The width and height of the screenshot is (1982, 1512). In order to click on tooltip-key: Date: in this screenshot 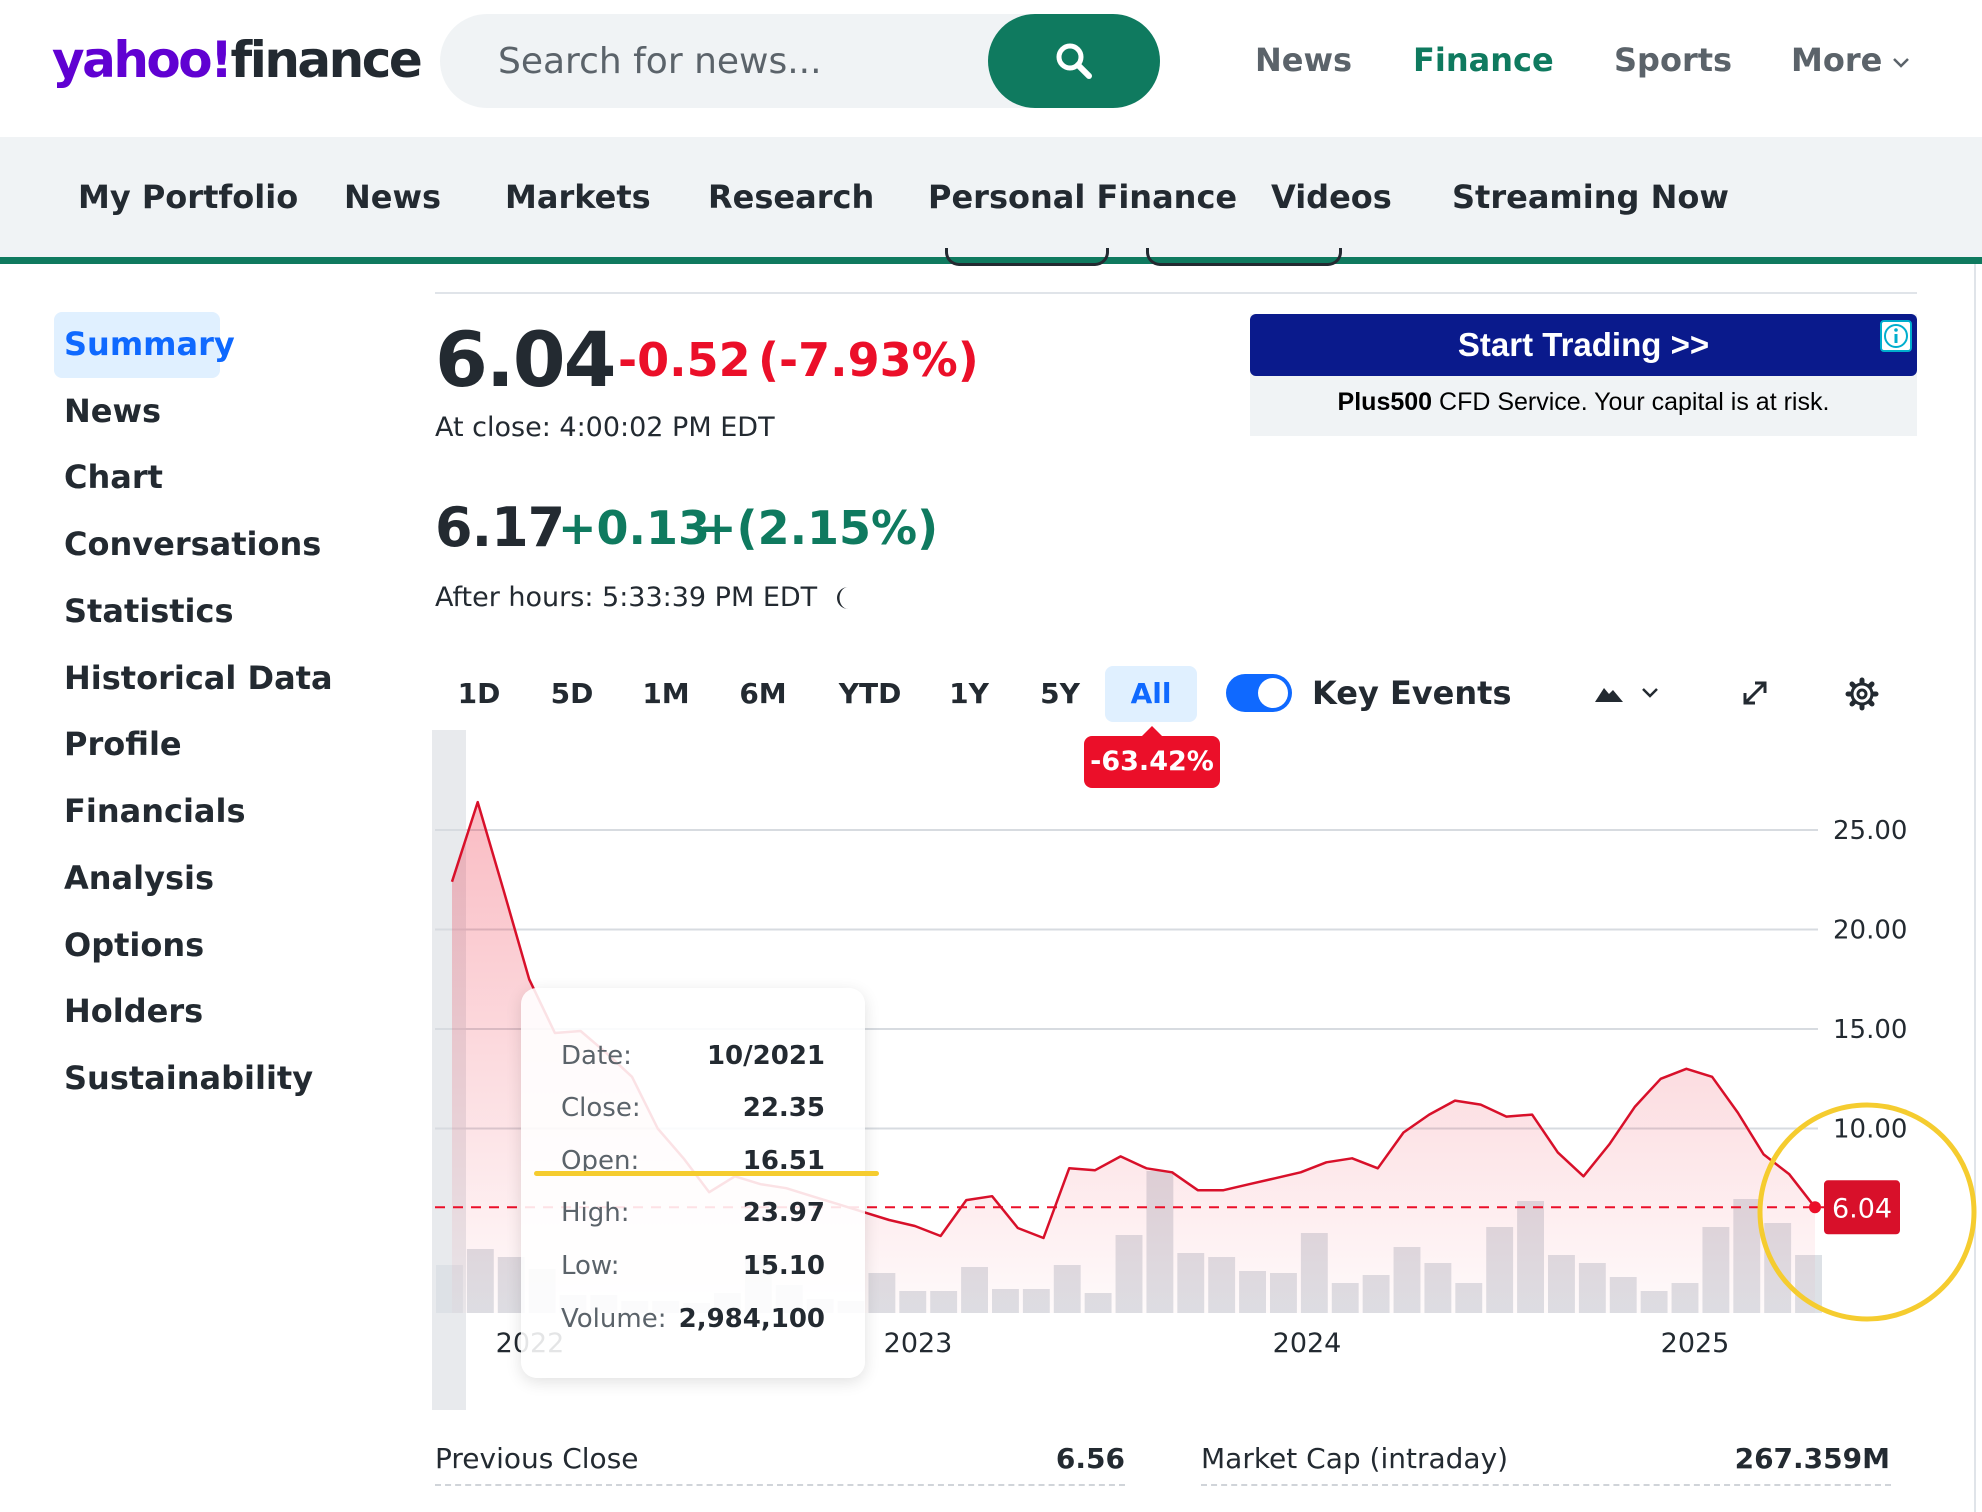, I will do `click(596, 1056)`.